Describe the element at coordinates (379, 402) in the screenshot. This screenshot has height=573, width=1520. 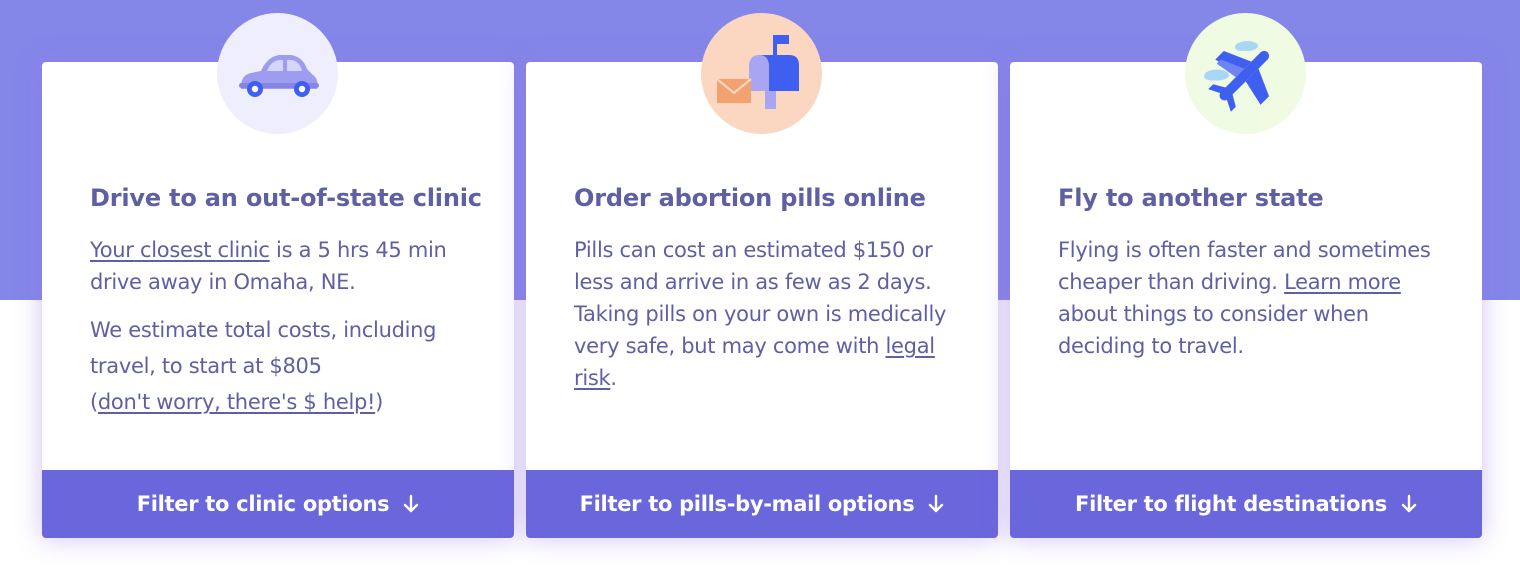
I see `paren-close: )` at that location.